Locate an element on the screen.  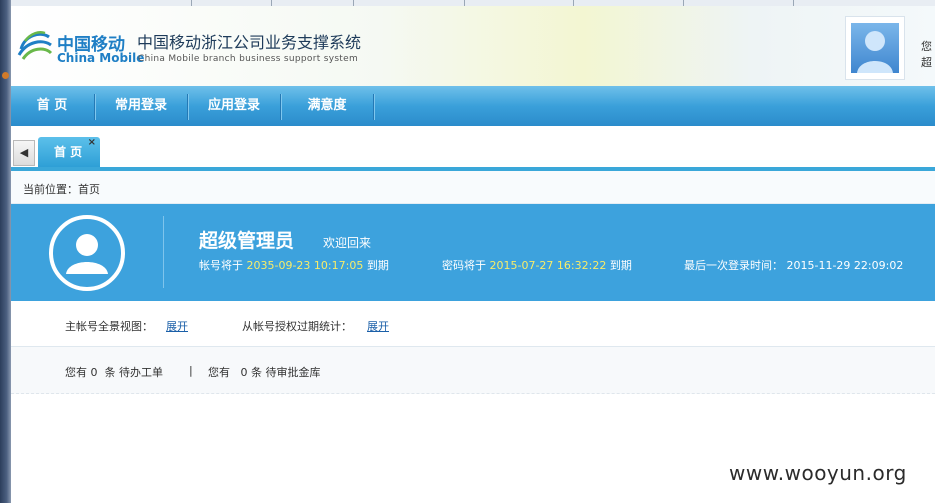
watermark-text: www.wooyun.org is located at coordinates (818, 473).